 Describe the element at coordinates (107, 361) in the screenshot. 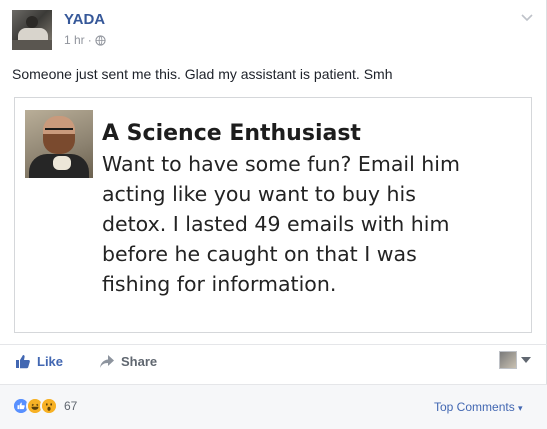

I see `share-arrow-icon` at that location.